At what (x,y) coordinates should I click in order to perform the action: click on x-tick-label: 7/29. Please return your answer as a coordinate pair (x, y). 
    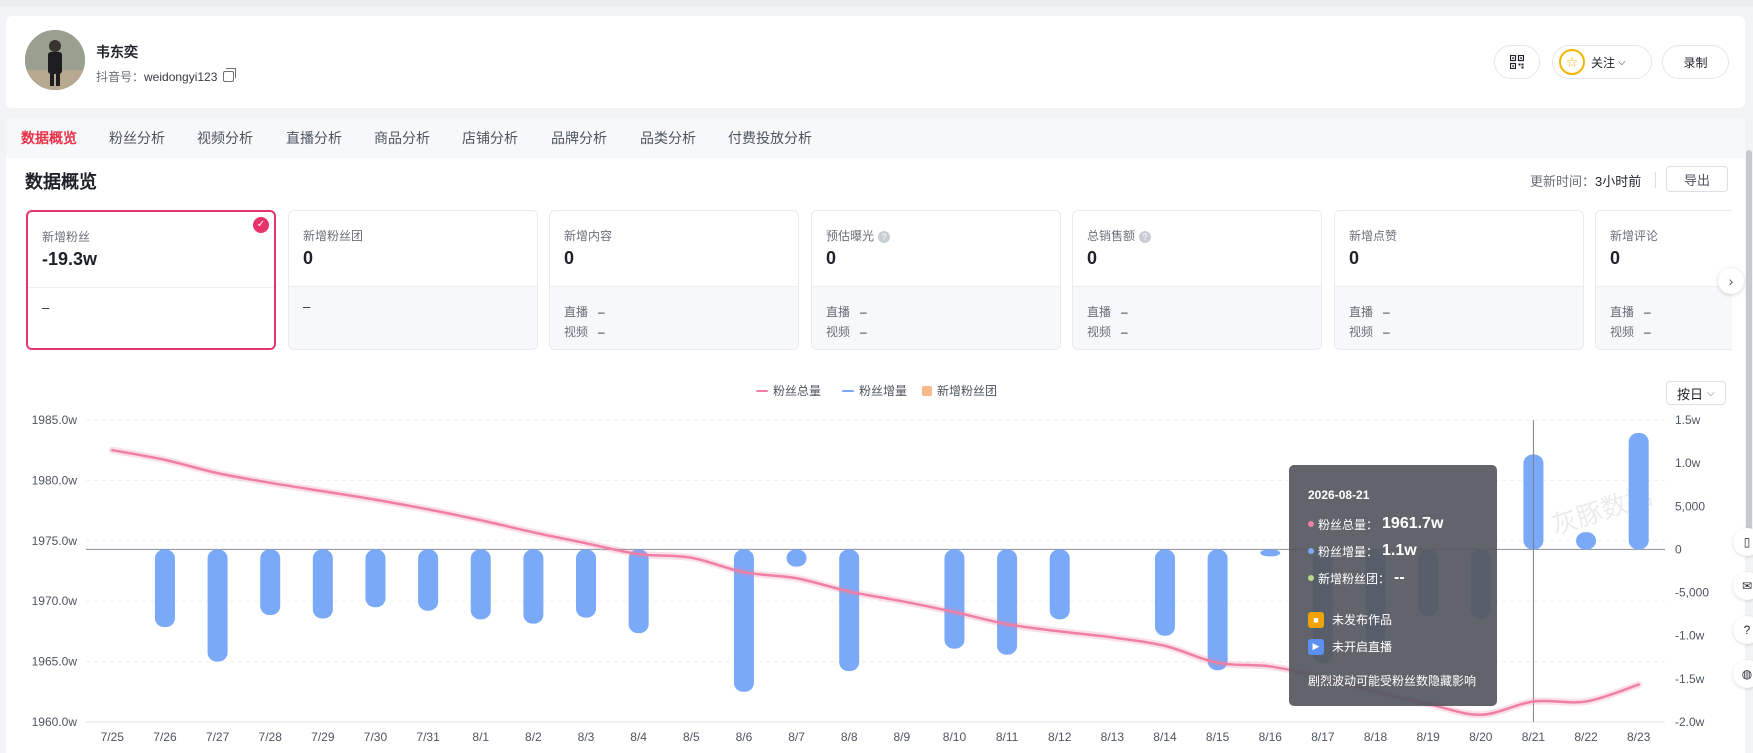
    Looking at the image, I should click on (323, 737).